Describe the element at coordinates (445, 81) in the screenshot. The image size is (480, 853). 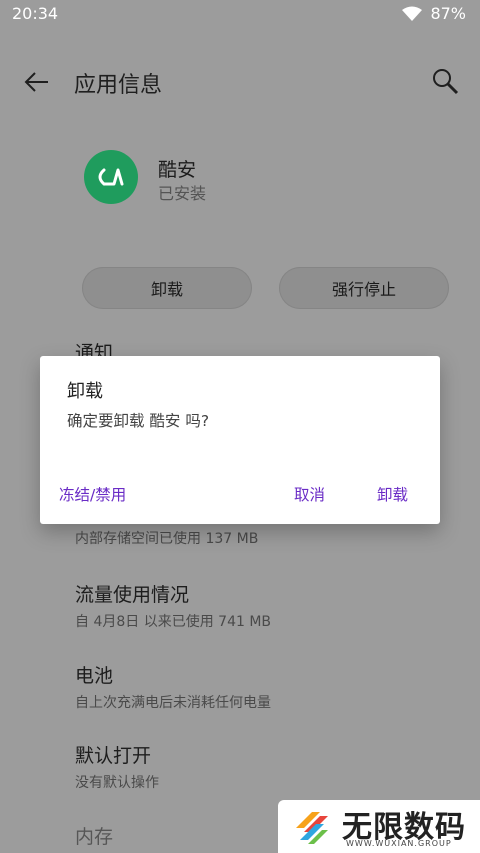
I see `search-icon` at that location.